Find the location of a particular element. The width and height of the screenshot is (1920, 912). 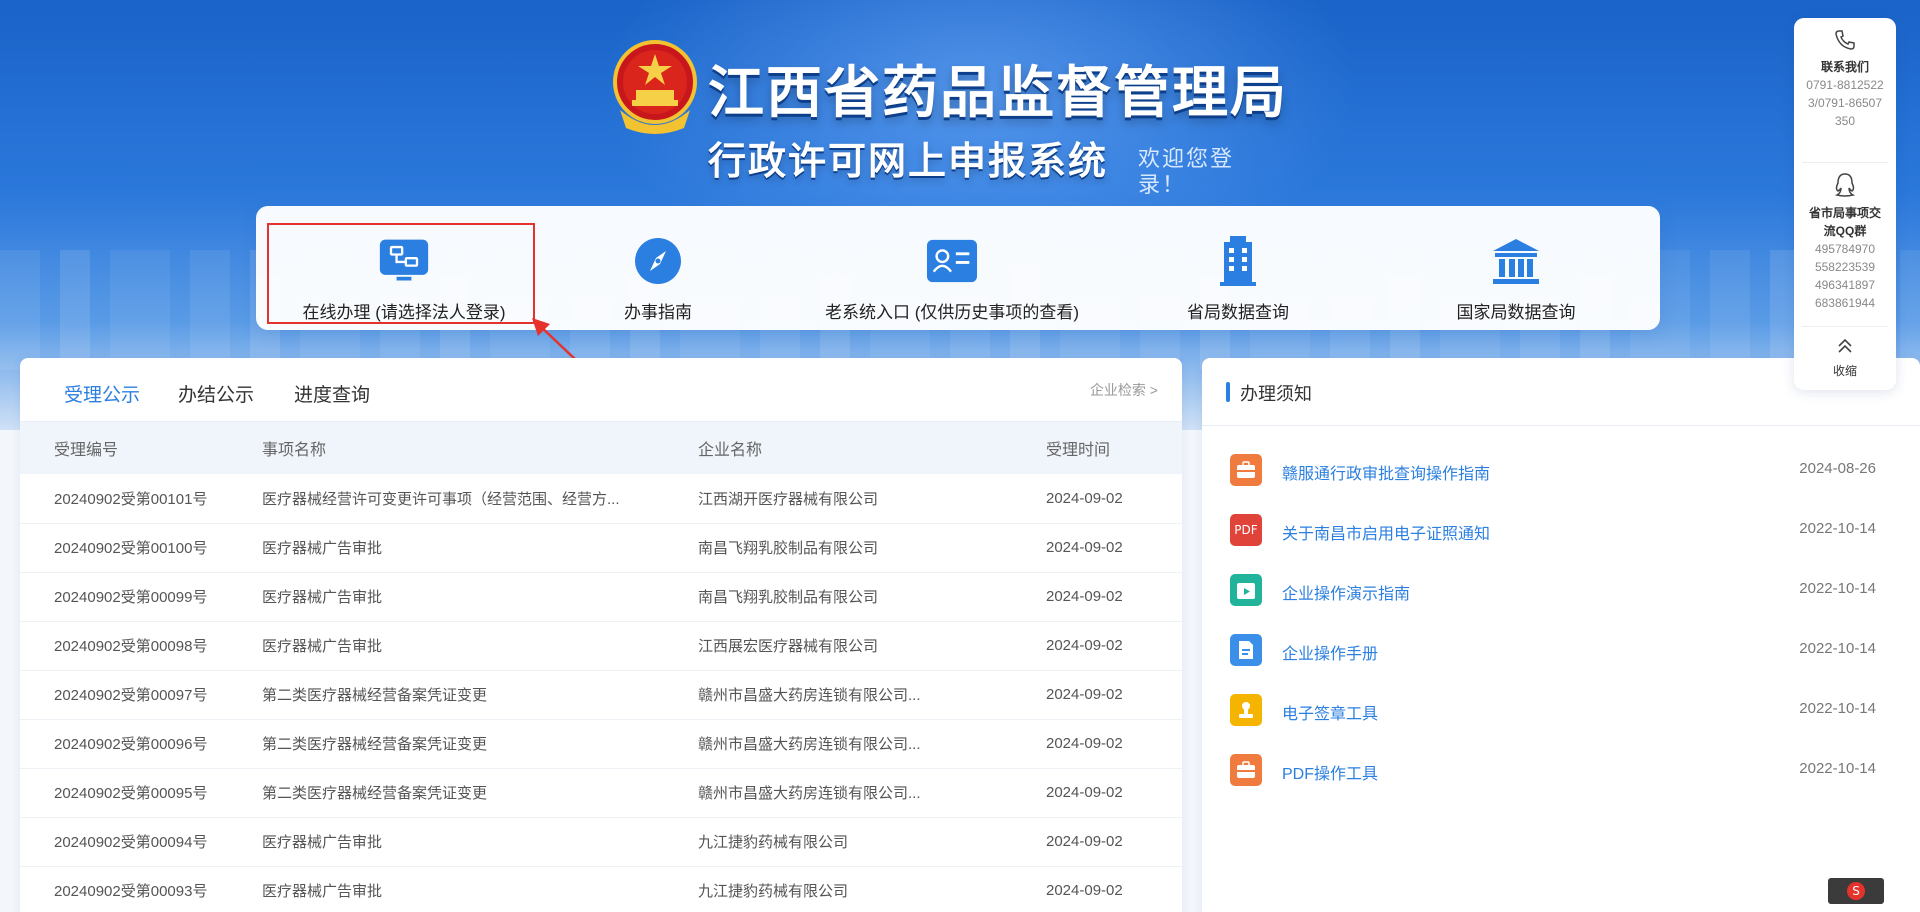

id-card-icon is located at coordinates (952, 261).